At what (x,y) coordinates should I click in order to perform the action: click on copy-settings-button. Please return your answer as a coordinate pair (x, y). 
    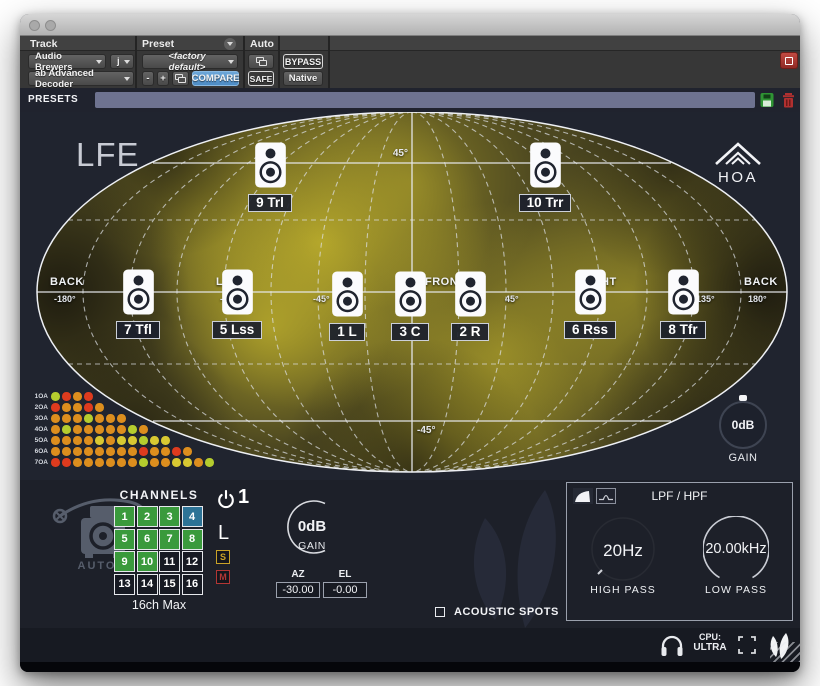
    Looking at the image, I should click on (180, 78).